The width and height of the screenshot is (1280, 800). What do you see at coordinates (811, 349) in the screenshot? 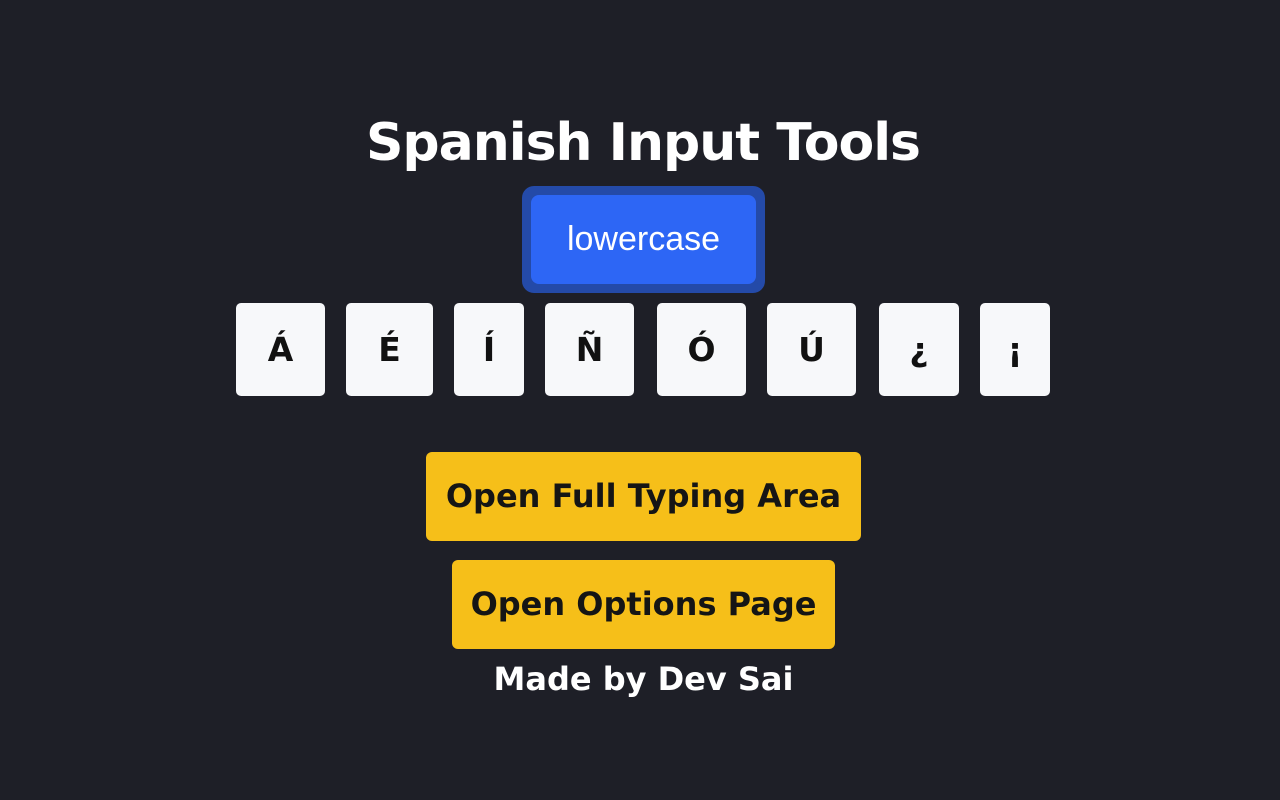
I see `key-u-acute: Ú` at bounding box center [811, 349].